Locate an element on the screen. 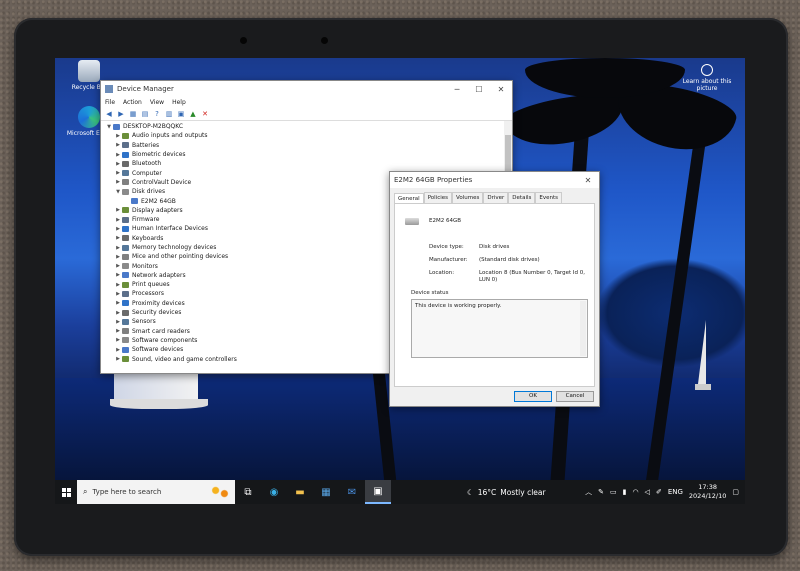 The height and width of the screenshot is (571, 800). device-name: E2M2 64GB is located at coordinates (445, 221).